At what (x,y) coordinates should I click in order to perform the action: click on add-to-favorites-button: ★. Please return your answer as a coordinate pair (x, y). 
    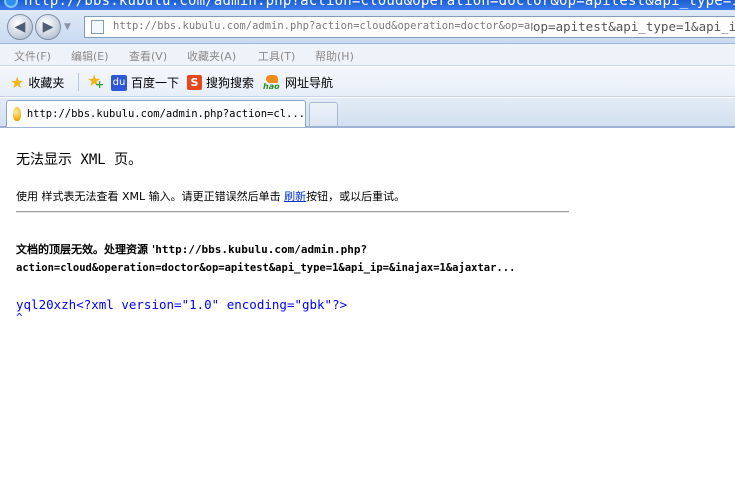
    Looking at the image, I should click on (95, 83).